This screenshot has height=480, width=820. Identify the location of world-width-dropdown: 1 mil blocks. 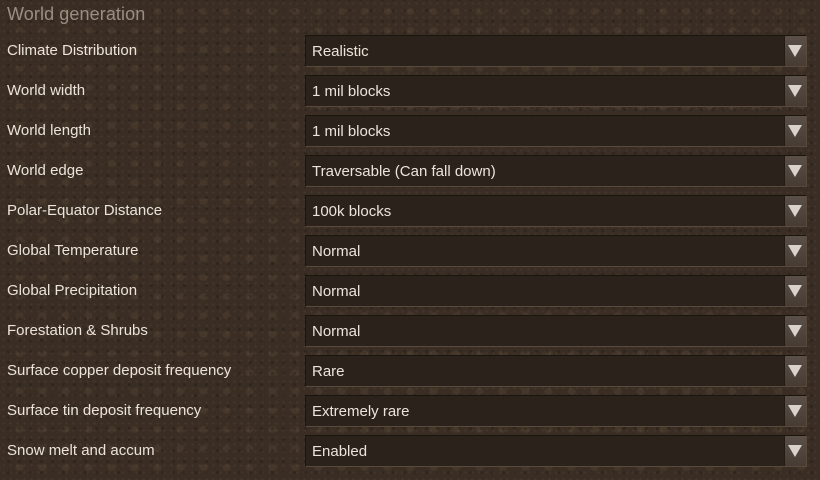
(556, 91).